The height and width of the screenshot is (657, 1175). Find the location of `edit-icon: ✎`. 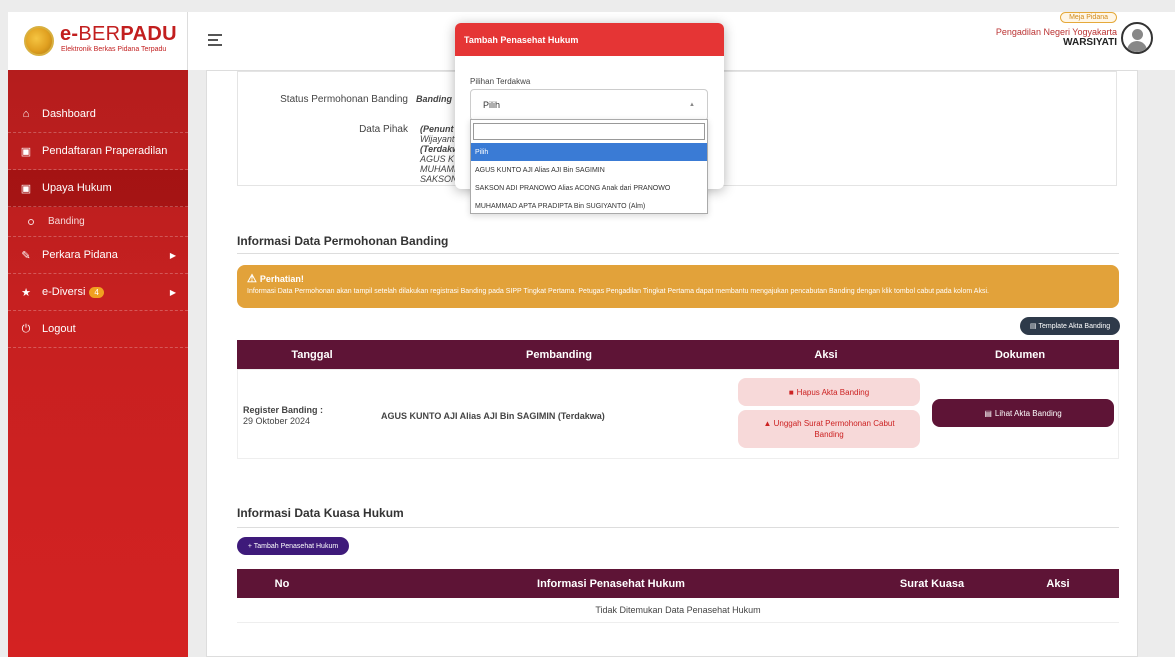

edit-icon: ✎ is located at coordinates (26, 255).